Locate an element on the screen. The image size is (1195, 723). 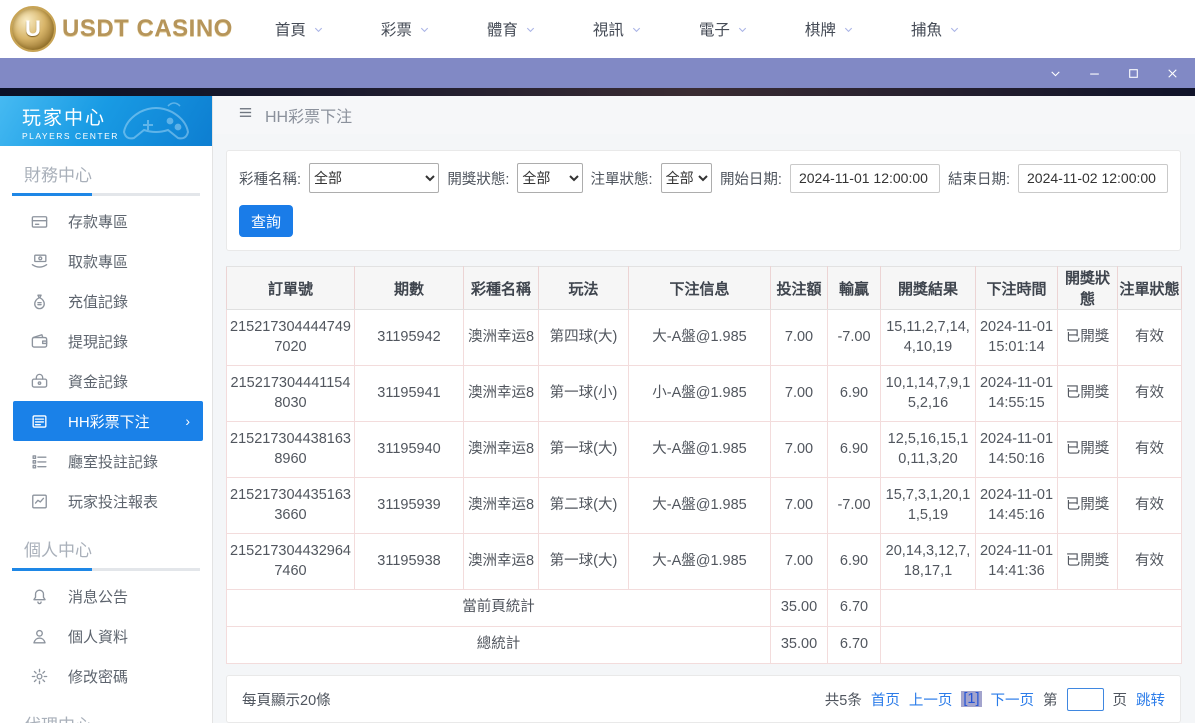
nav-item-label: 體育 is located at coordinates (502, 30).